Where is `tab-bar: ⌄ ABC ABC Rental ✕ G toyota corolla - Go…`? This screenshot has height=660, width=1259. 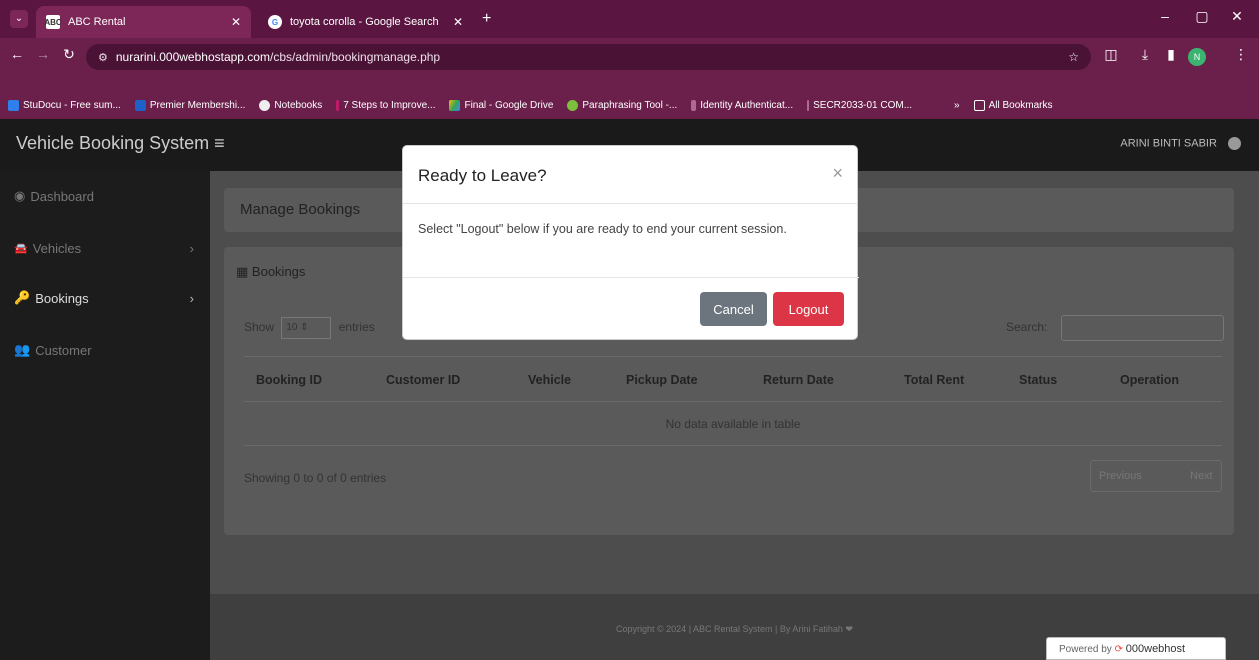 tab-bar: ⌄ ABC ABC Rental ✕ G toyota corolla - Go… is located at coordinates (629, 19).